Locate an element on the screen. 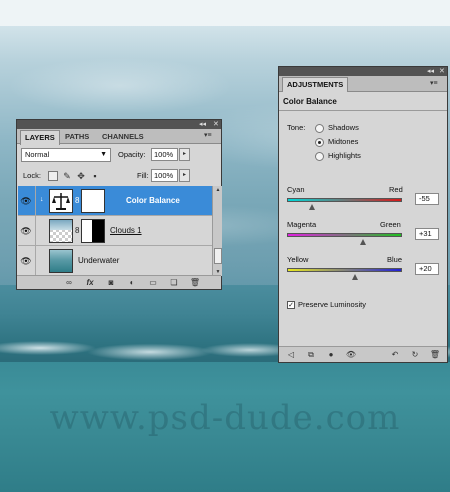 The image size is (450, 492). fx-icon: fx is located at coordinates (90, 283).